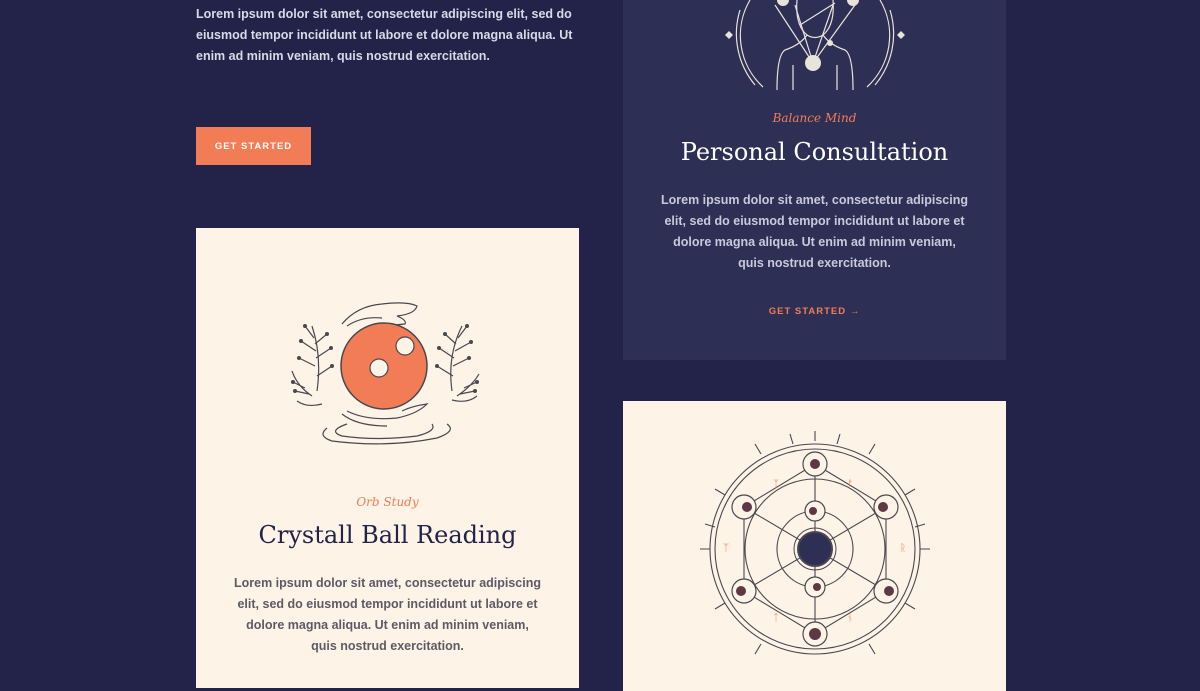  What do you see at coordinates (776, 618) in the screenshot?
I see `svg-text: ᛏ` at bounding box center [776, 618].